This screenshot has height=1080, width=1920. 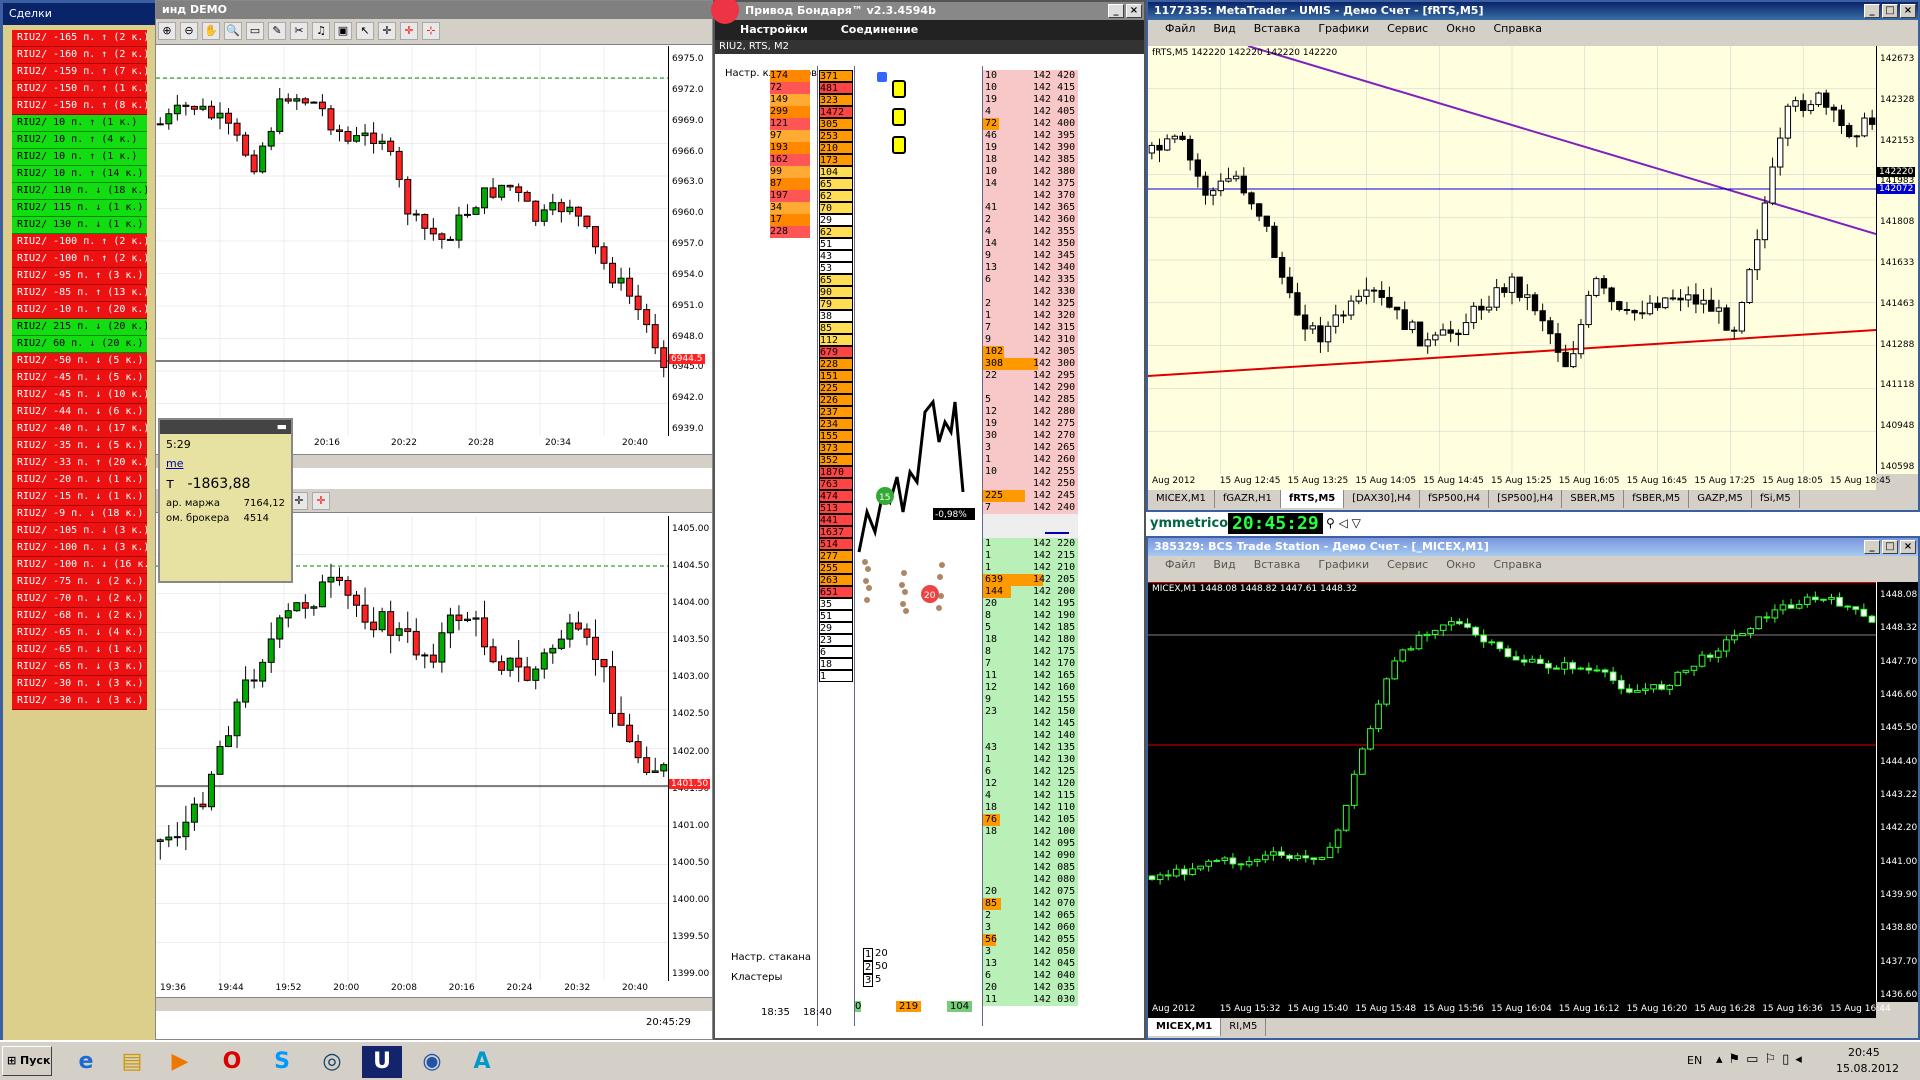 I want to click on deal-row: RIU2/ -105 п. ↓ (3 к.), so click(x=79, y=531).